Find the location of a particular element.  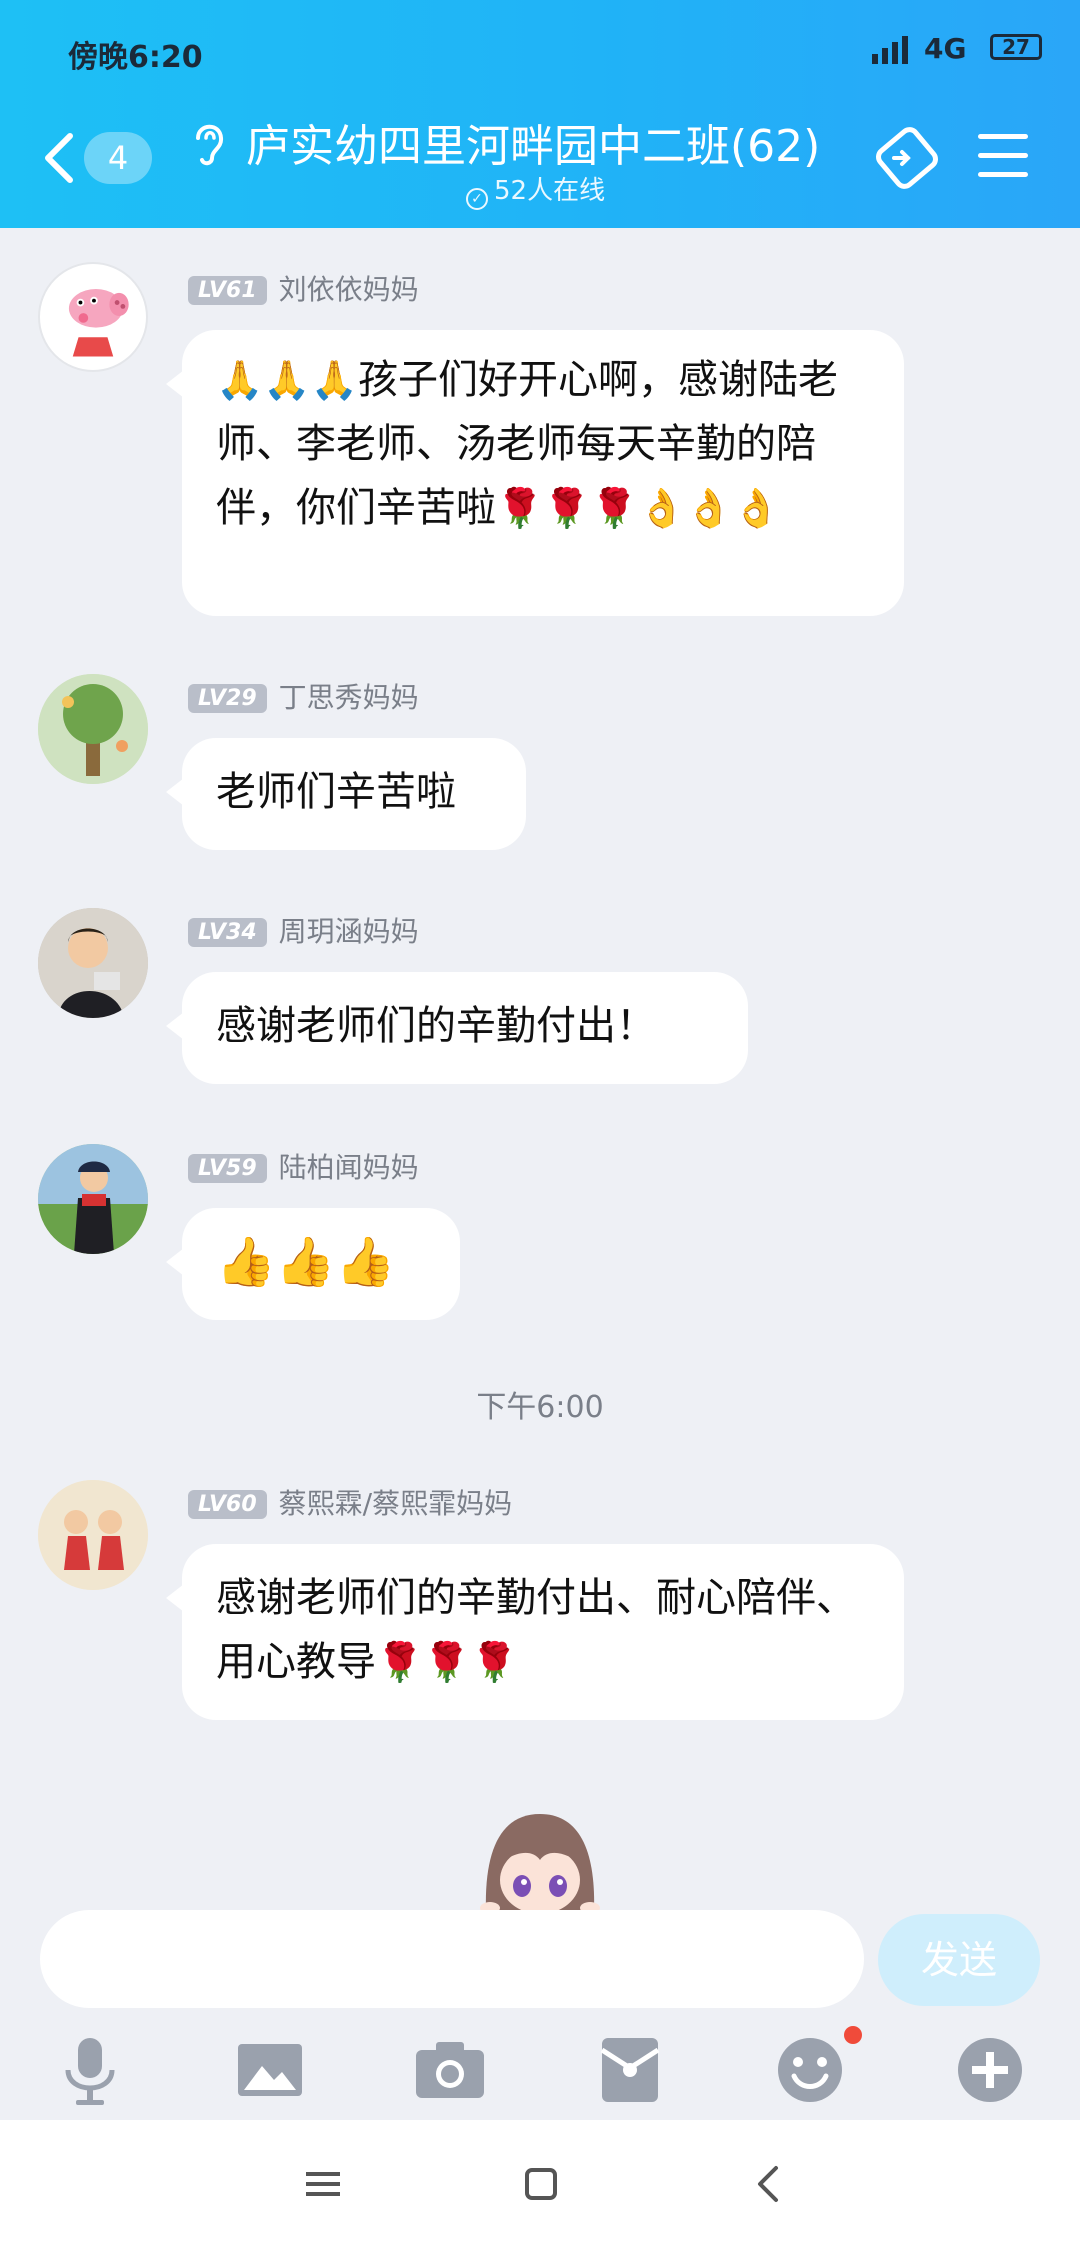

red-packet-icon is located at coordinates (630, 2070).